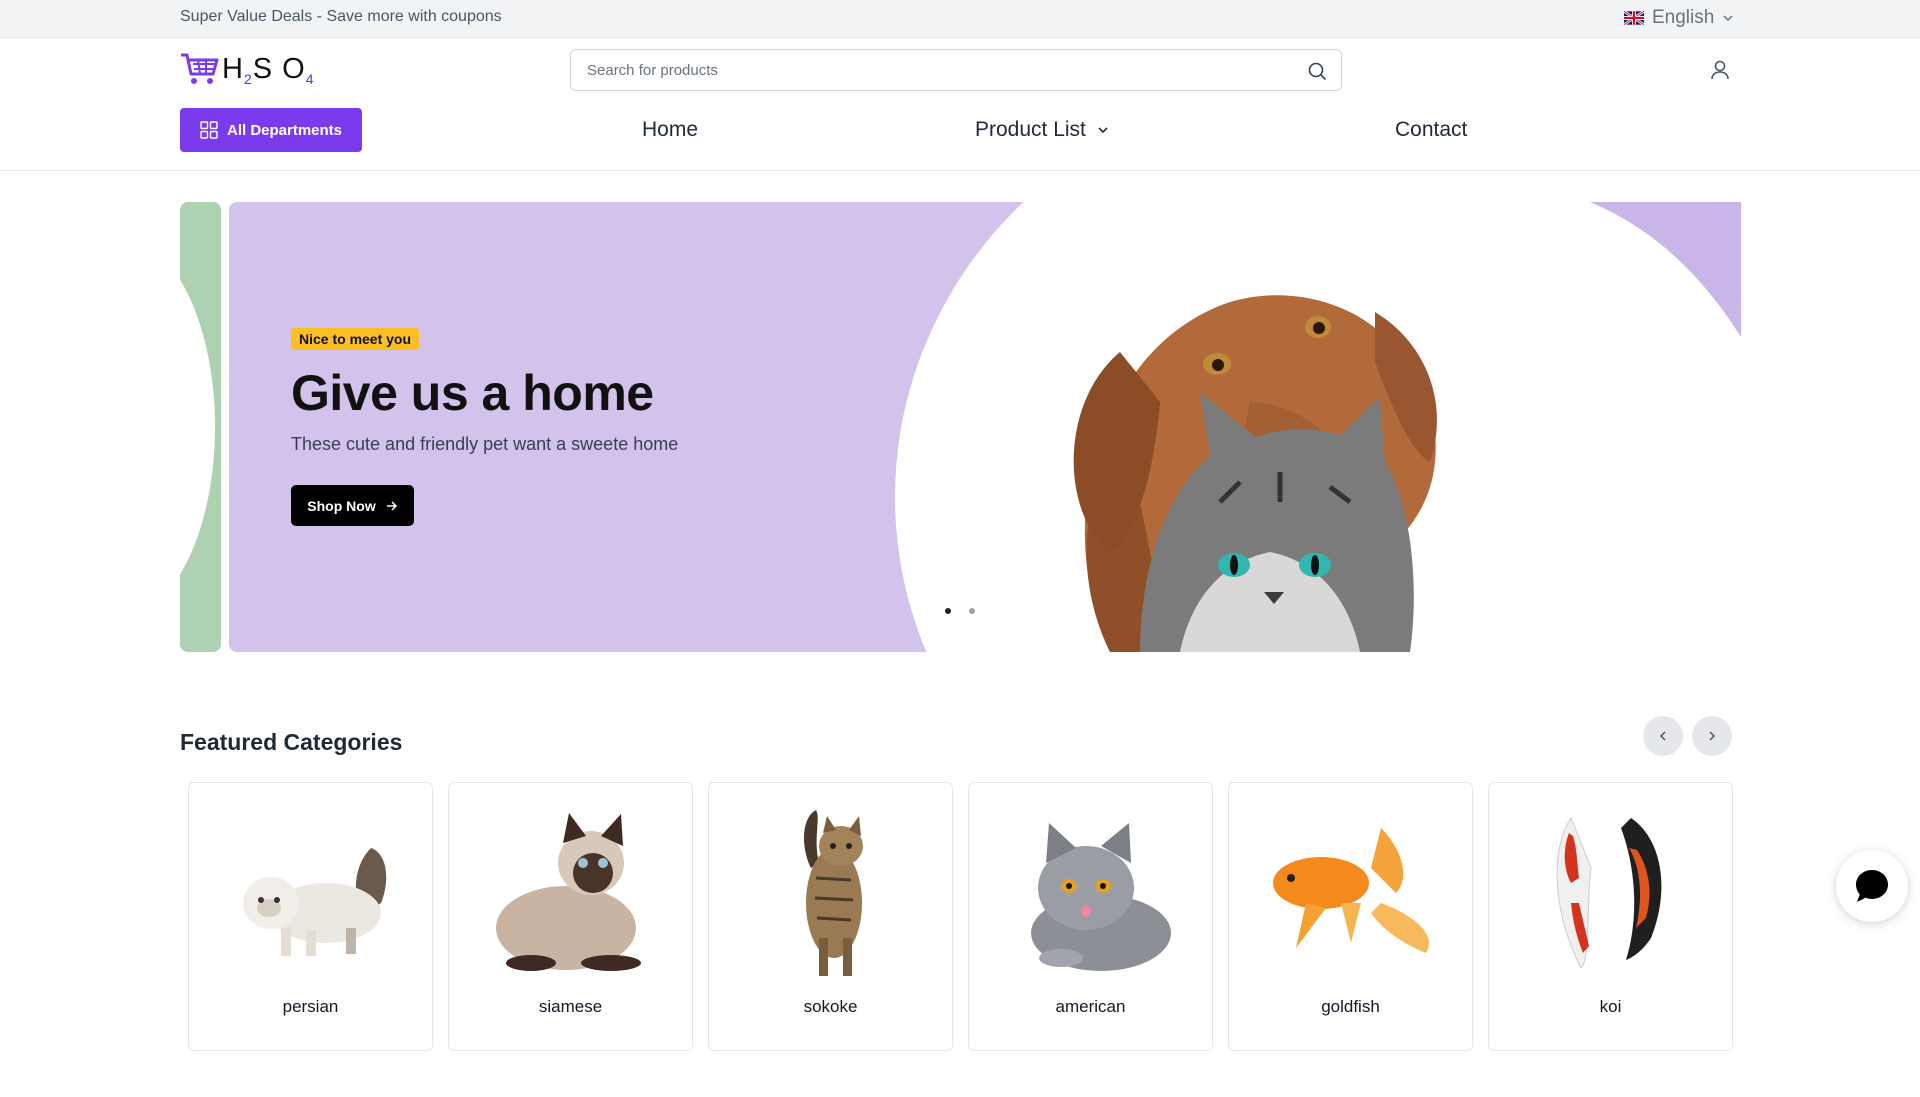 The height and width of the screenshot is (1097, 1920). What do you see at coordinates (1351, 890) in the screenshot?
I see `goldfish-image` at bounding box center [1351, 890].